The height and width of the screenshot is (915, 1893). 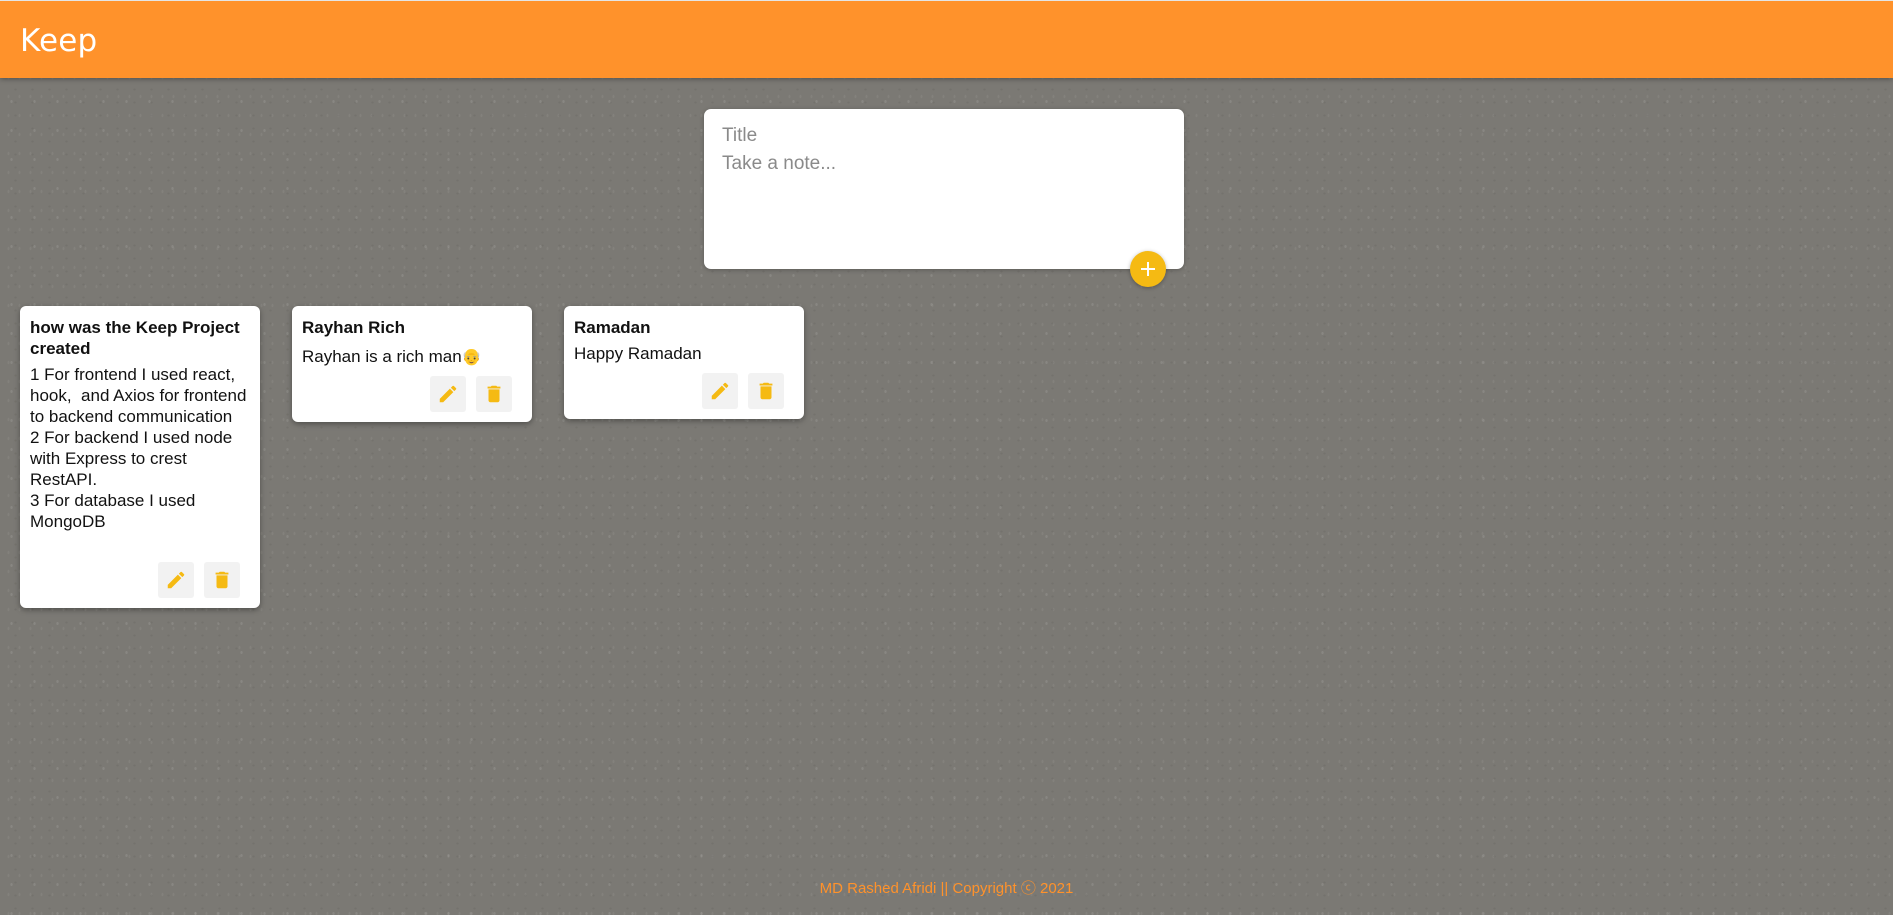 I want to click on old-man-emoji: 👴, so click(x=471, y=357).